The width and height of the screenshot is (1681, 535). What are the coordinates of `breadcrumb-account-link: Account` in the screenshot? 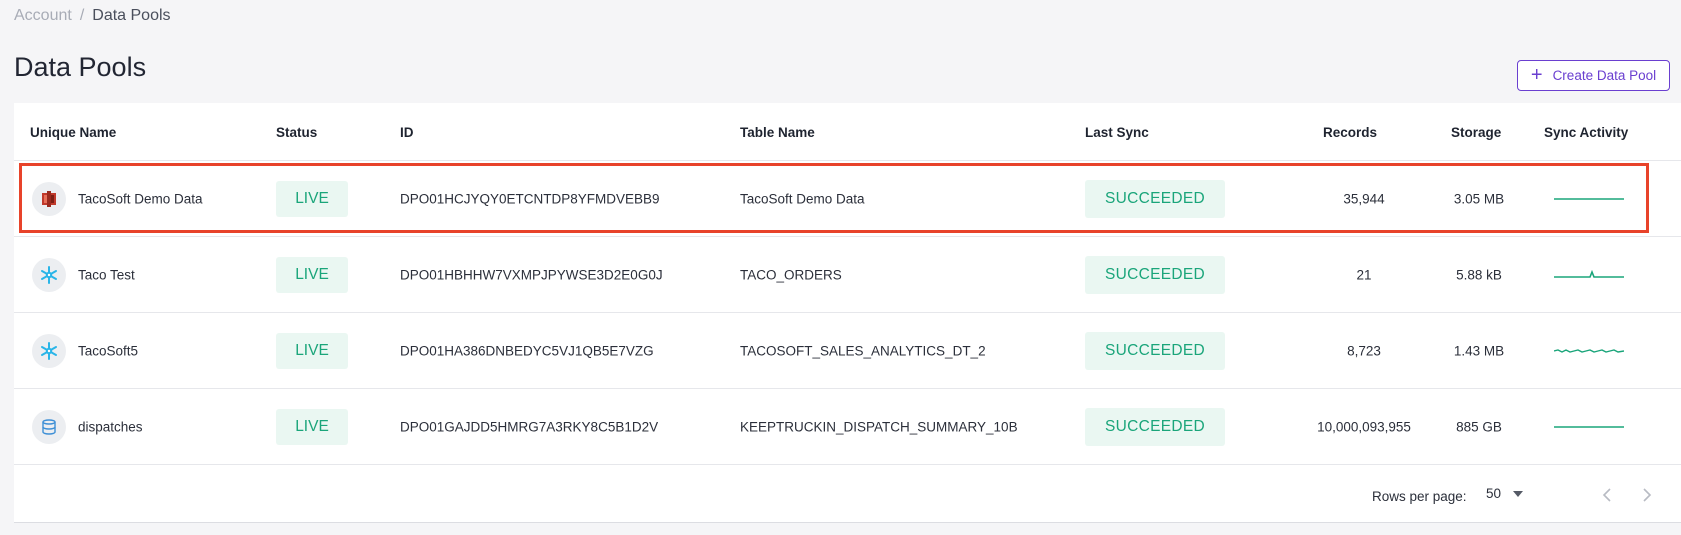 It's located at (43, 16).